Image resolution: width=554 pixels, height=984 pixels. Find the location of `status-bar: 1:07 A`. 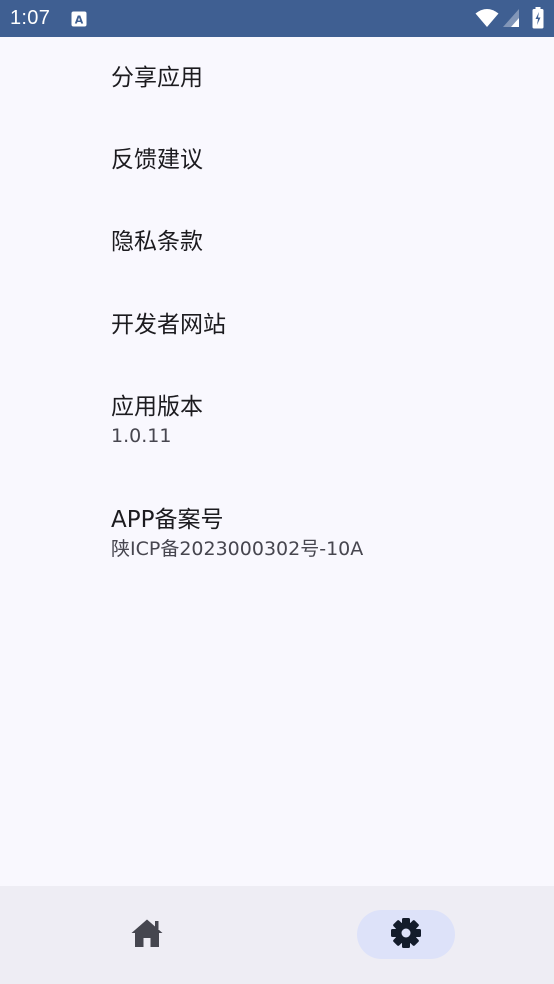

status-bar: 1:07 A is located at coordinates (277, 18).